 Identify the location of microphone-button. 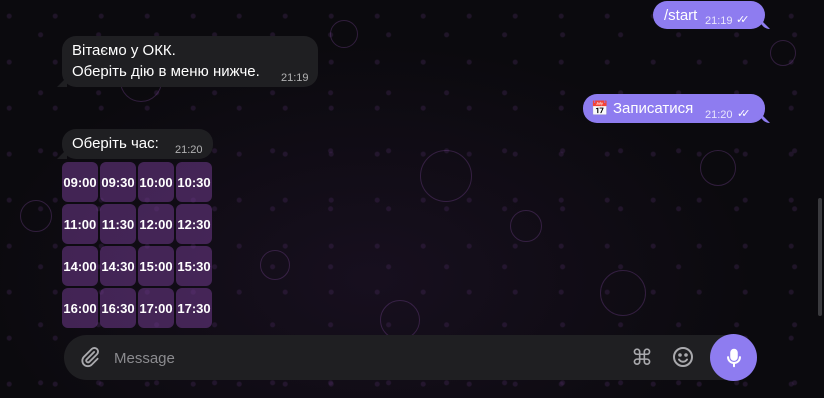
(733, 357).